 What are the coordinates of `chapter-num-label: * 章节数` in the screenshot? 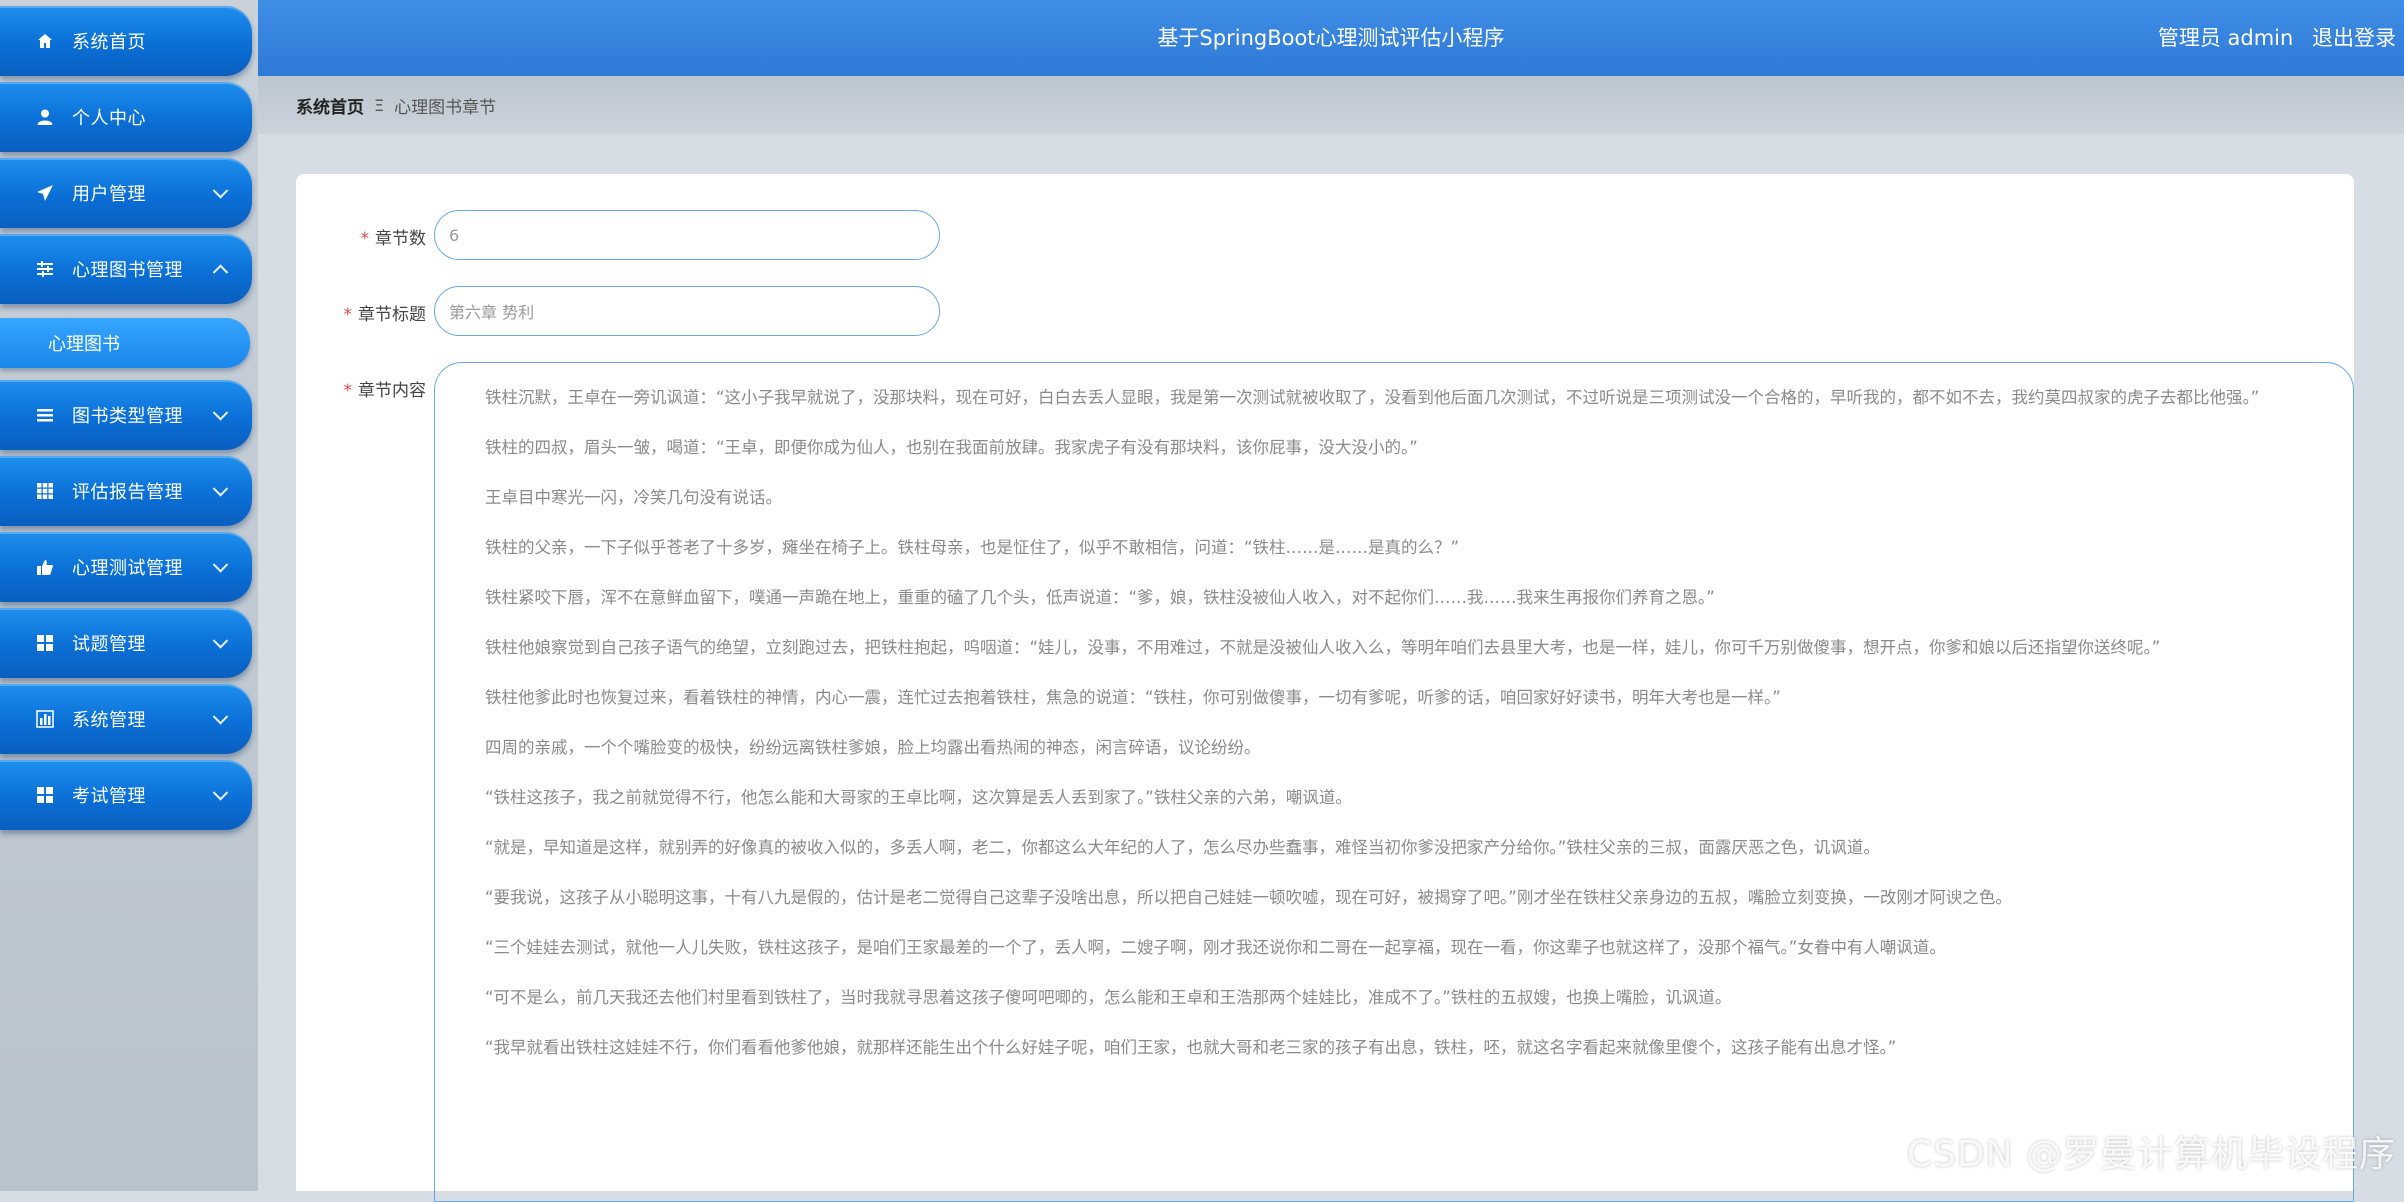 It's located at (393, 239).